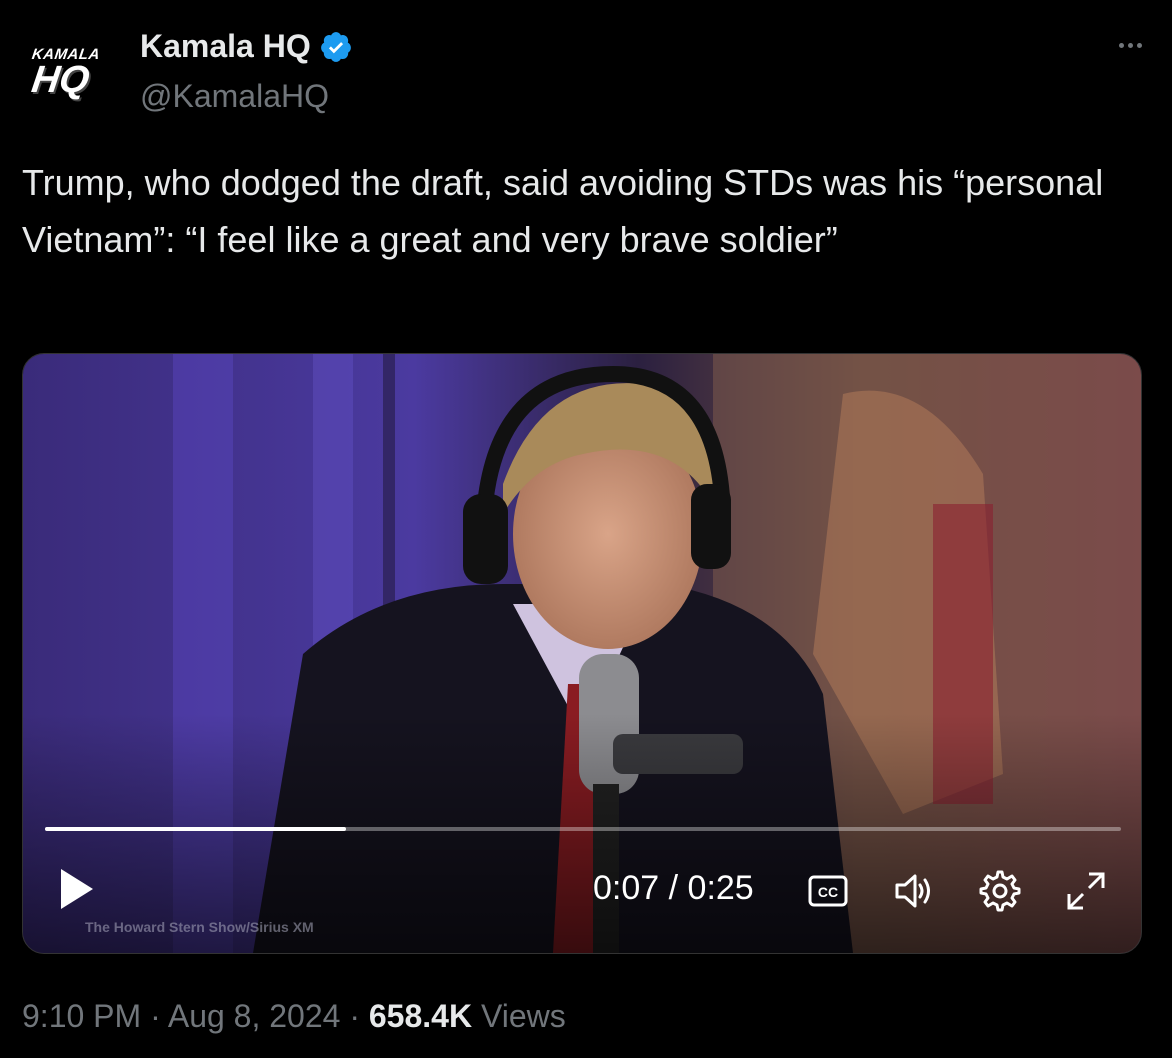  Describe the element at coordinates (583, 829) in the screenshot. I see `video-progress-bar` at that location.